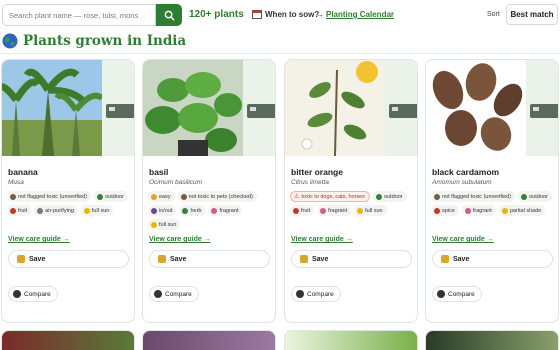 This screenshot has height=350, width=560. What do you see at coordinates (23, 172) in the screenshot?
I see `plant-name: banana` at bounding box center [23, 172].